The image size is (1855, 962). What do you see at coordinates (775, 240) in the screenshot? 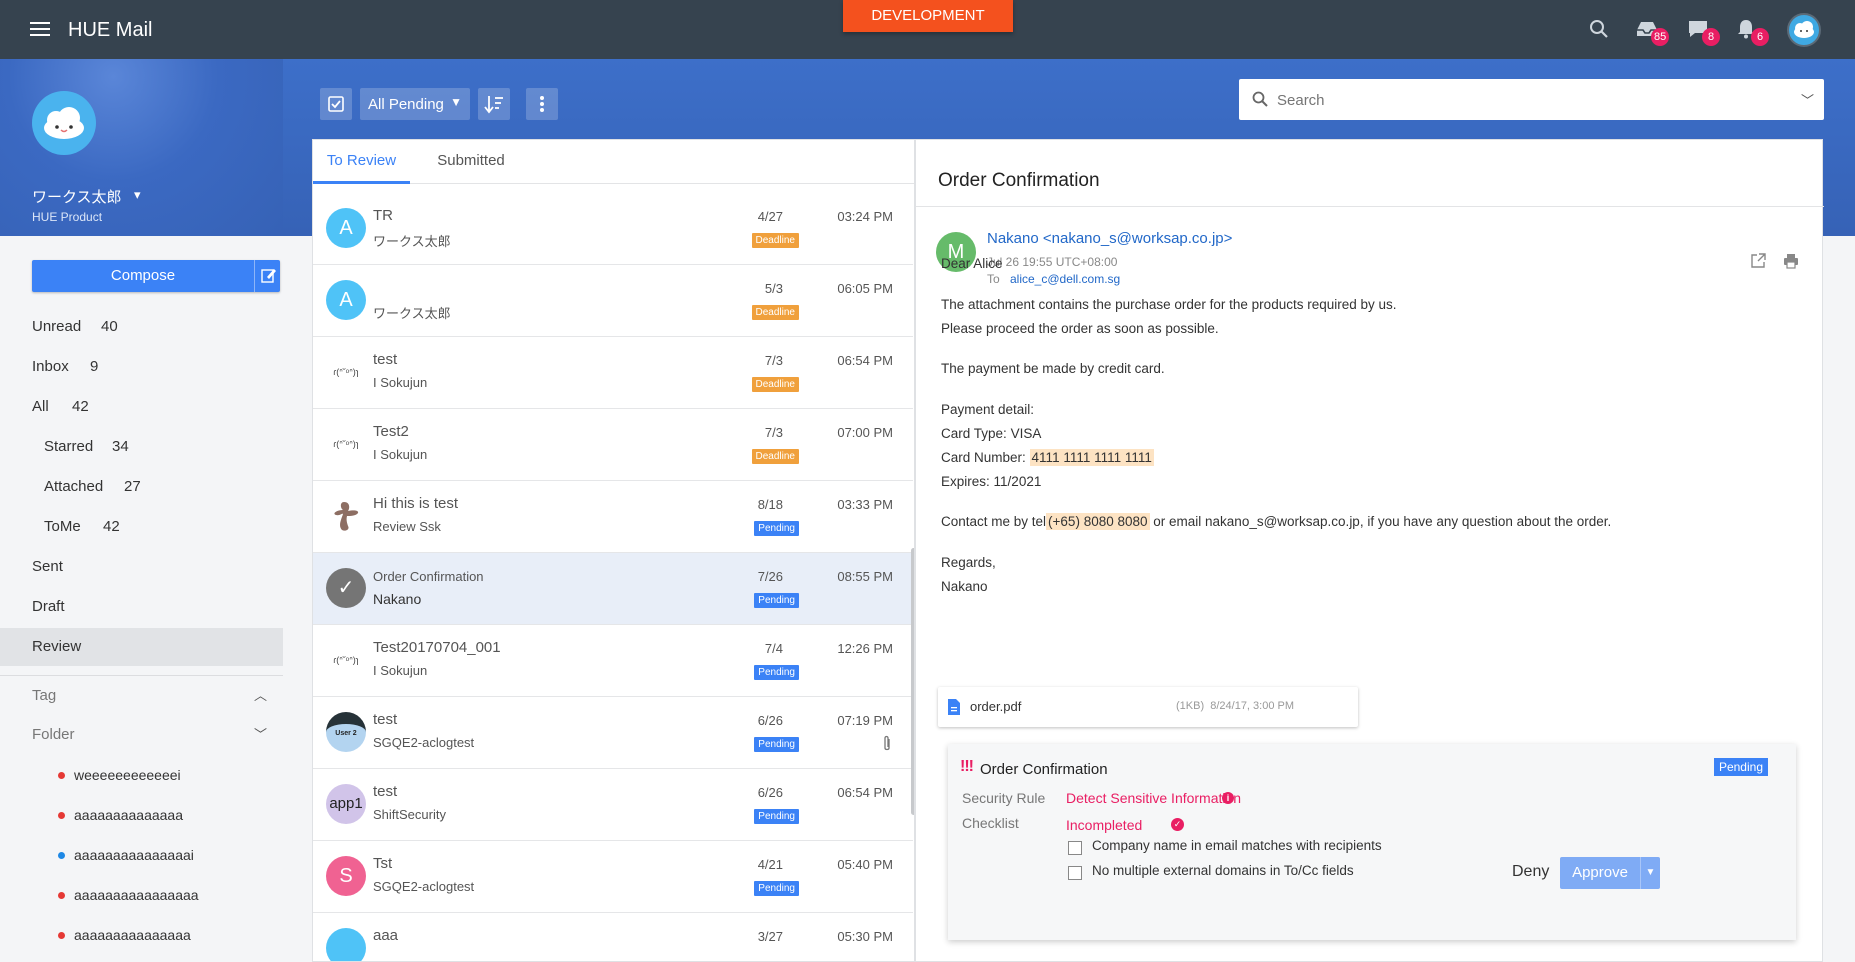
I see `status-badge: Deadline` at bounding box center [775, 240].